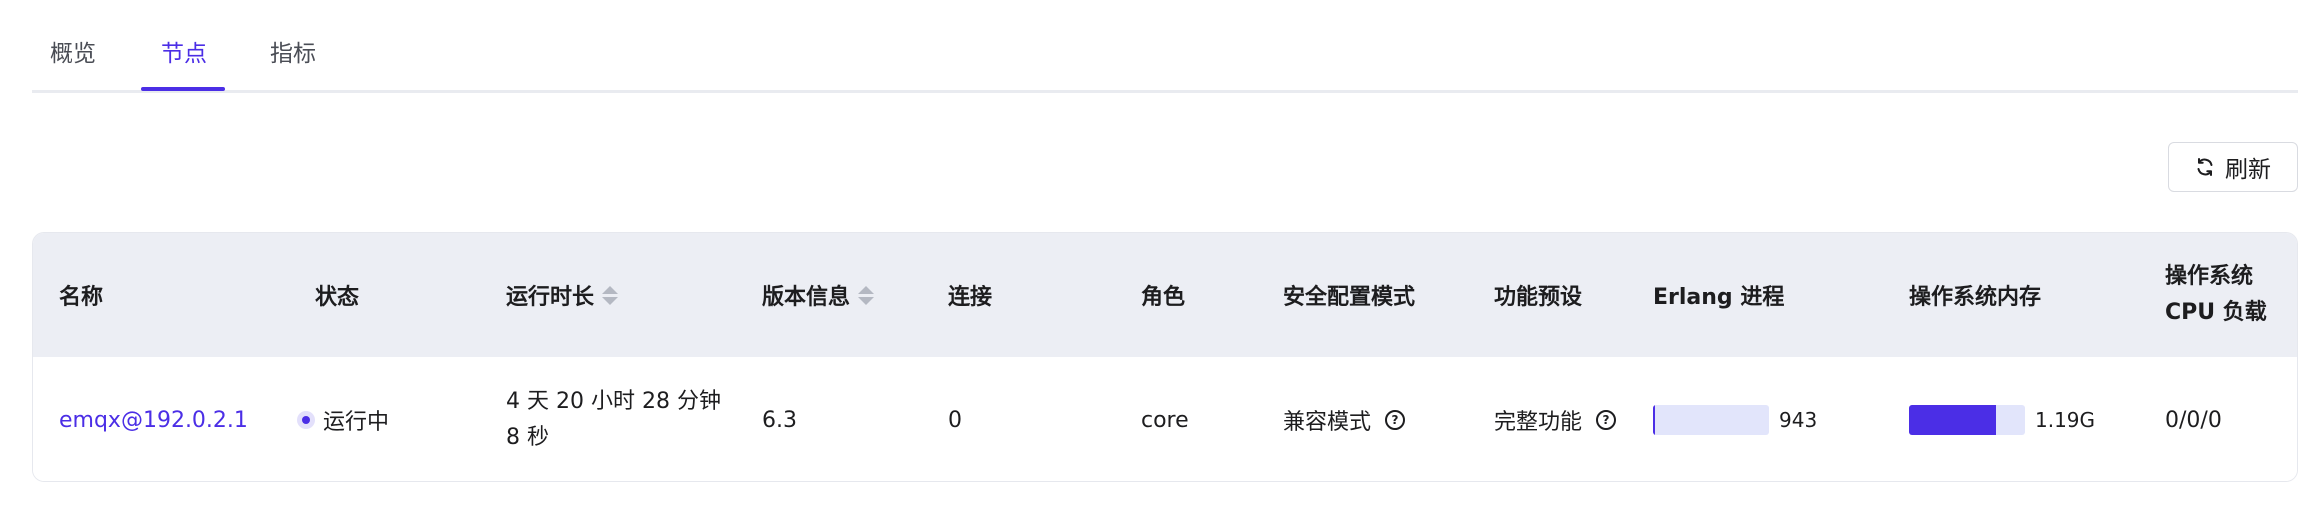 Image resolution: width=2322 pixels, height=528 pixels. Describe the element at coordinates (613, 419) in the screenshot. I see `node-uptime: 4 天 20 小时 28 分钟 8 秒` at that location.